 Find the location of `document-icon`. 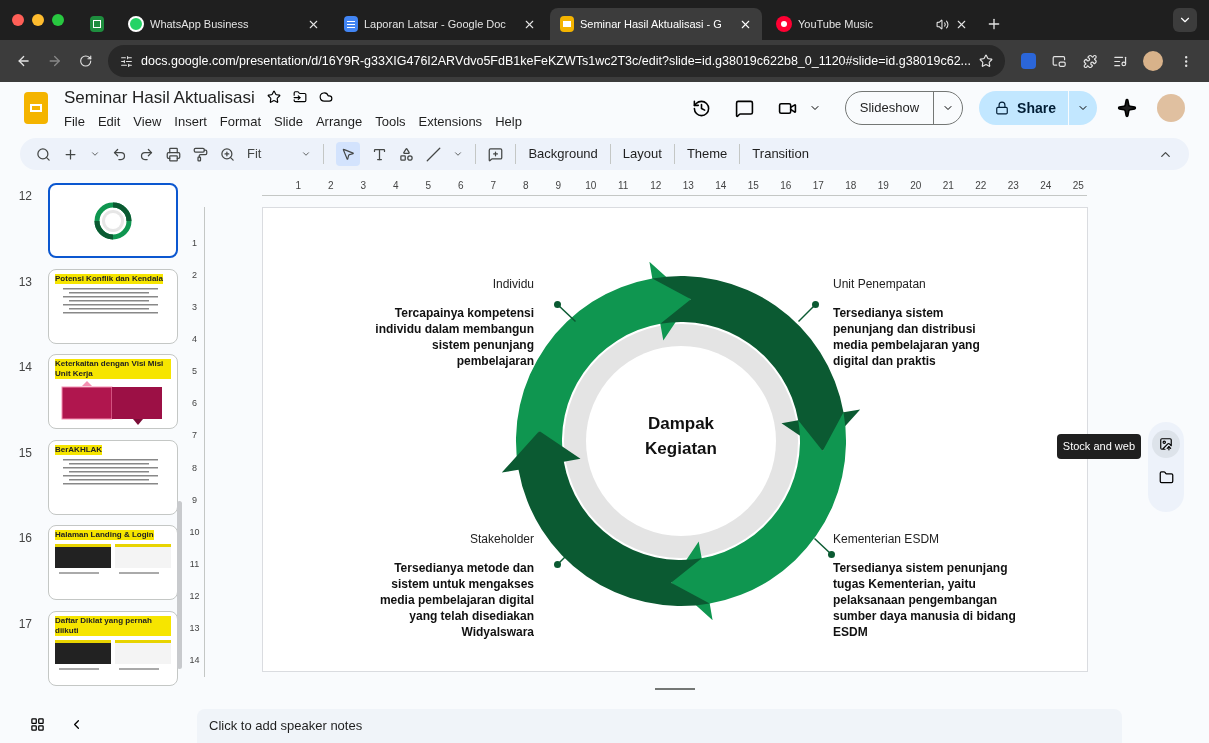

document-icon is located at coordinates (351, 24).